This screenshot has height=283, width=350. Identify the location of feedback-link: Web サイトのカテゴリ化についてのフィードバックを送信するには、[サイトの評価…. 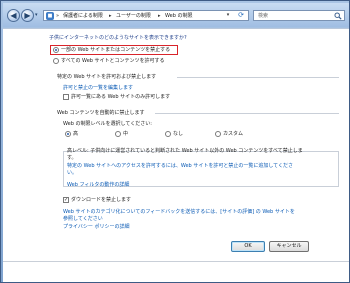
(179, 212).